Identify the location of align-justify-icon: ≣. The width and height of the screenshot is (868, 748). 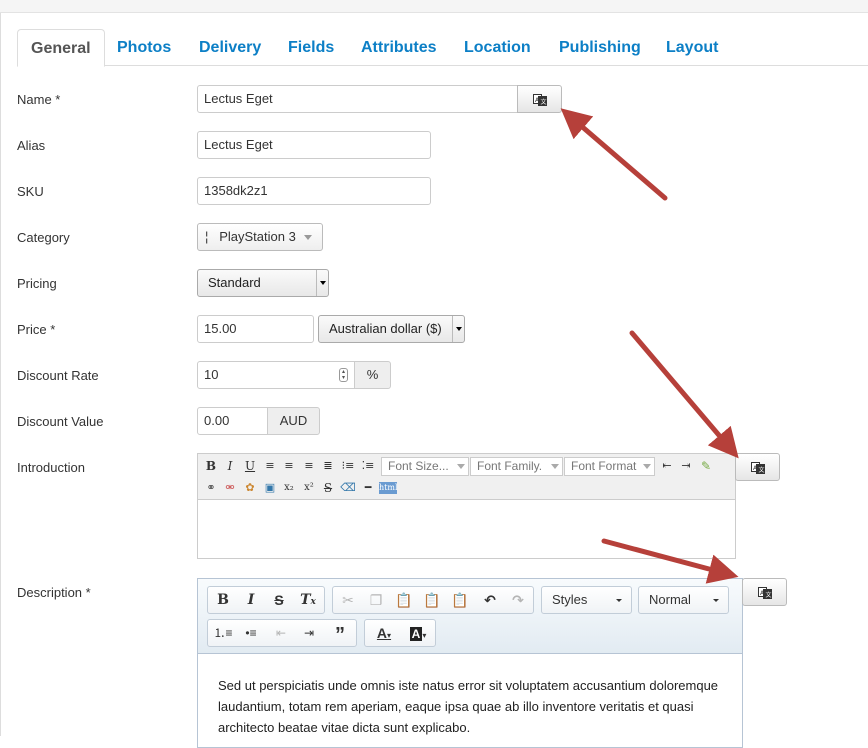
(328, 466).